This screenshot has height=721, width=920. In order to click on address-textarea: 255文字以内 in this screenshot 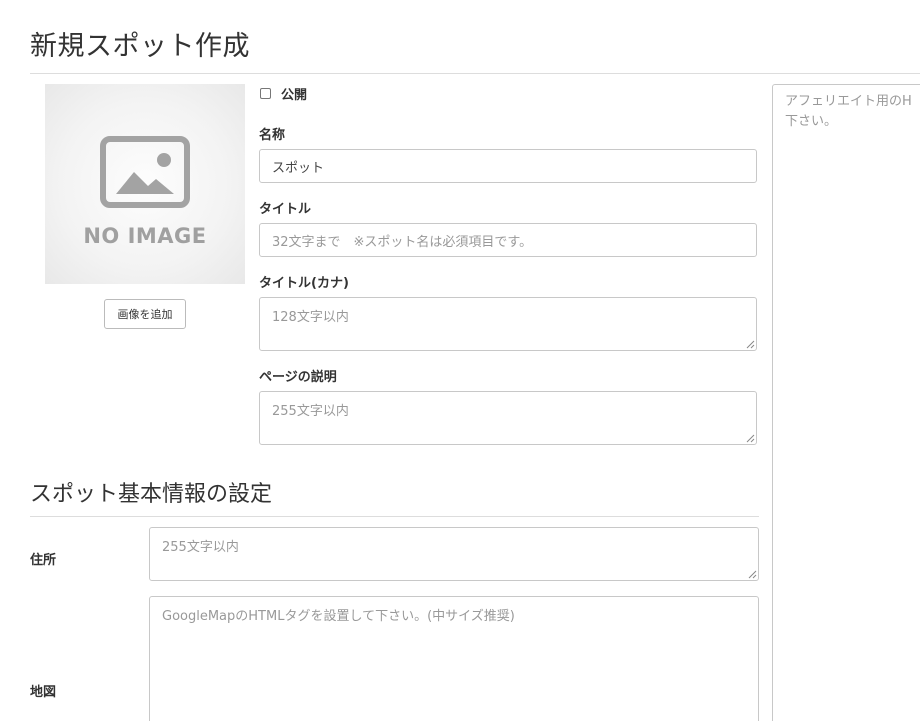, I will do `click(454, 554)`.